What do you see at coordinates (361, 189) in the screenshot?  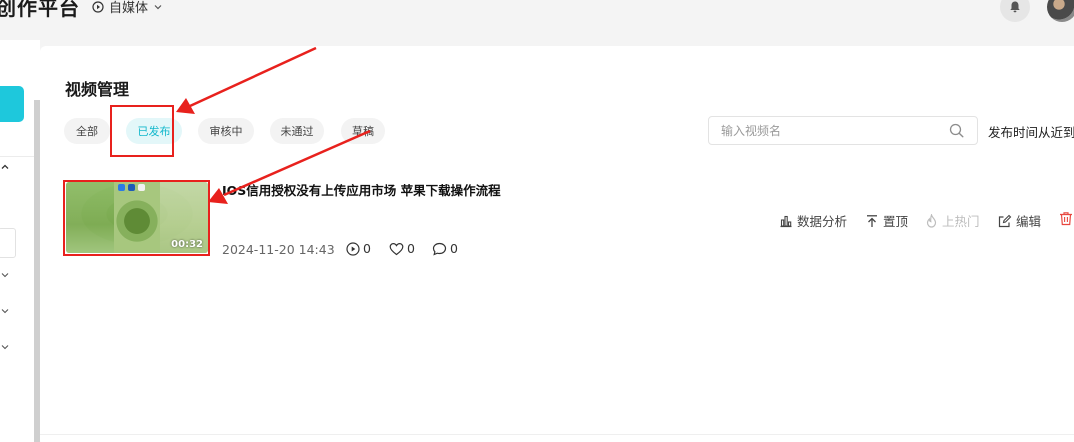 I see `video-title: IOS信用授权没有上传应用市场 苹果下载操作流程` at bounding box center [361, 189].